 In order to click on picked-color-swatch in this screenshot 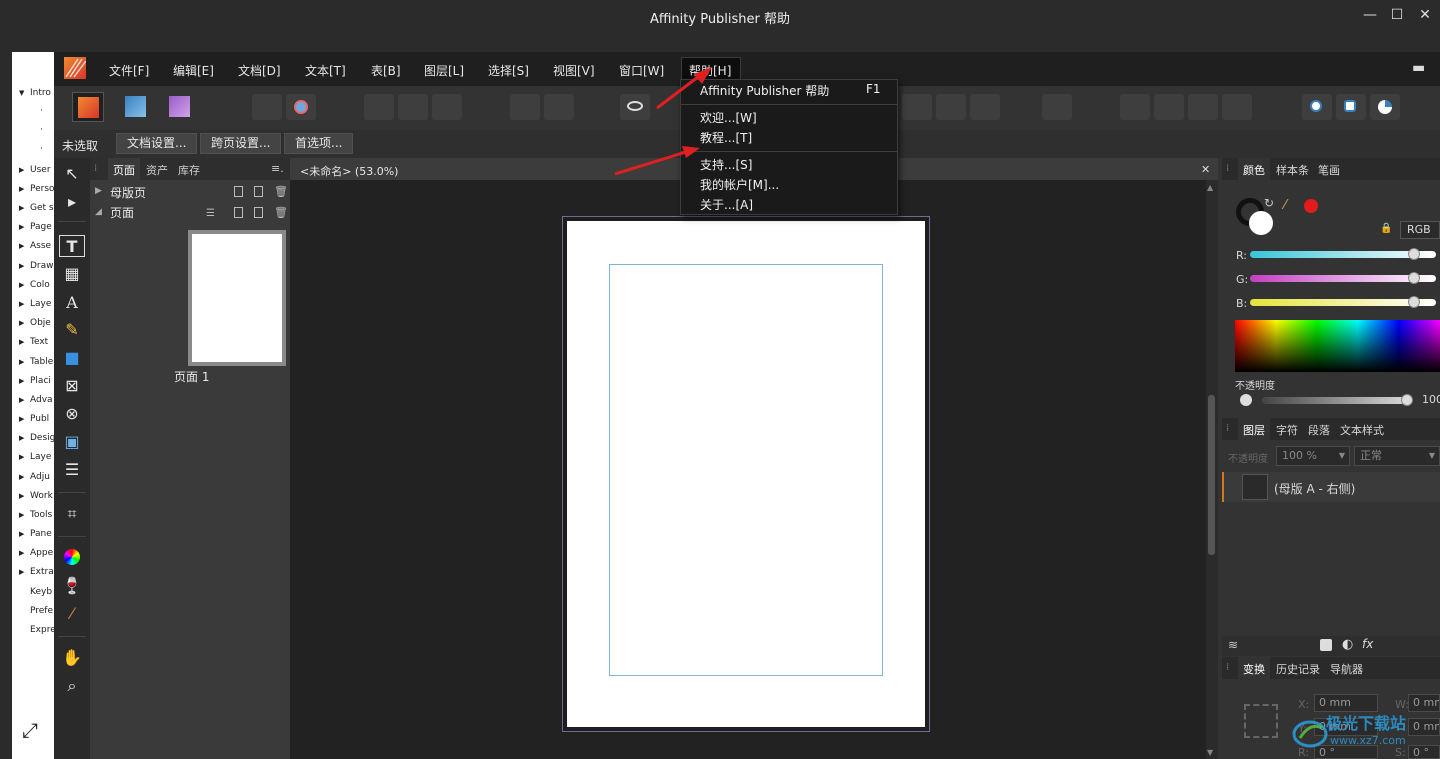, I will do `click(1311, 206)`.